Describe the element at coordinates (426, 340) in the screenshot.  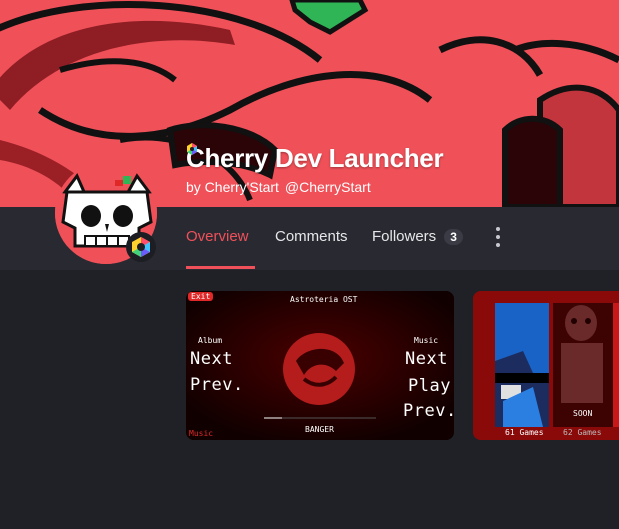
I see `music-label: Music` at that location.